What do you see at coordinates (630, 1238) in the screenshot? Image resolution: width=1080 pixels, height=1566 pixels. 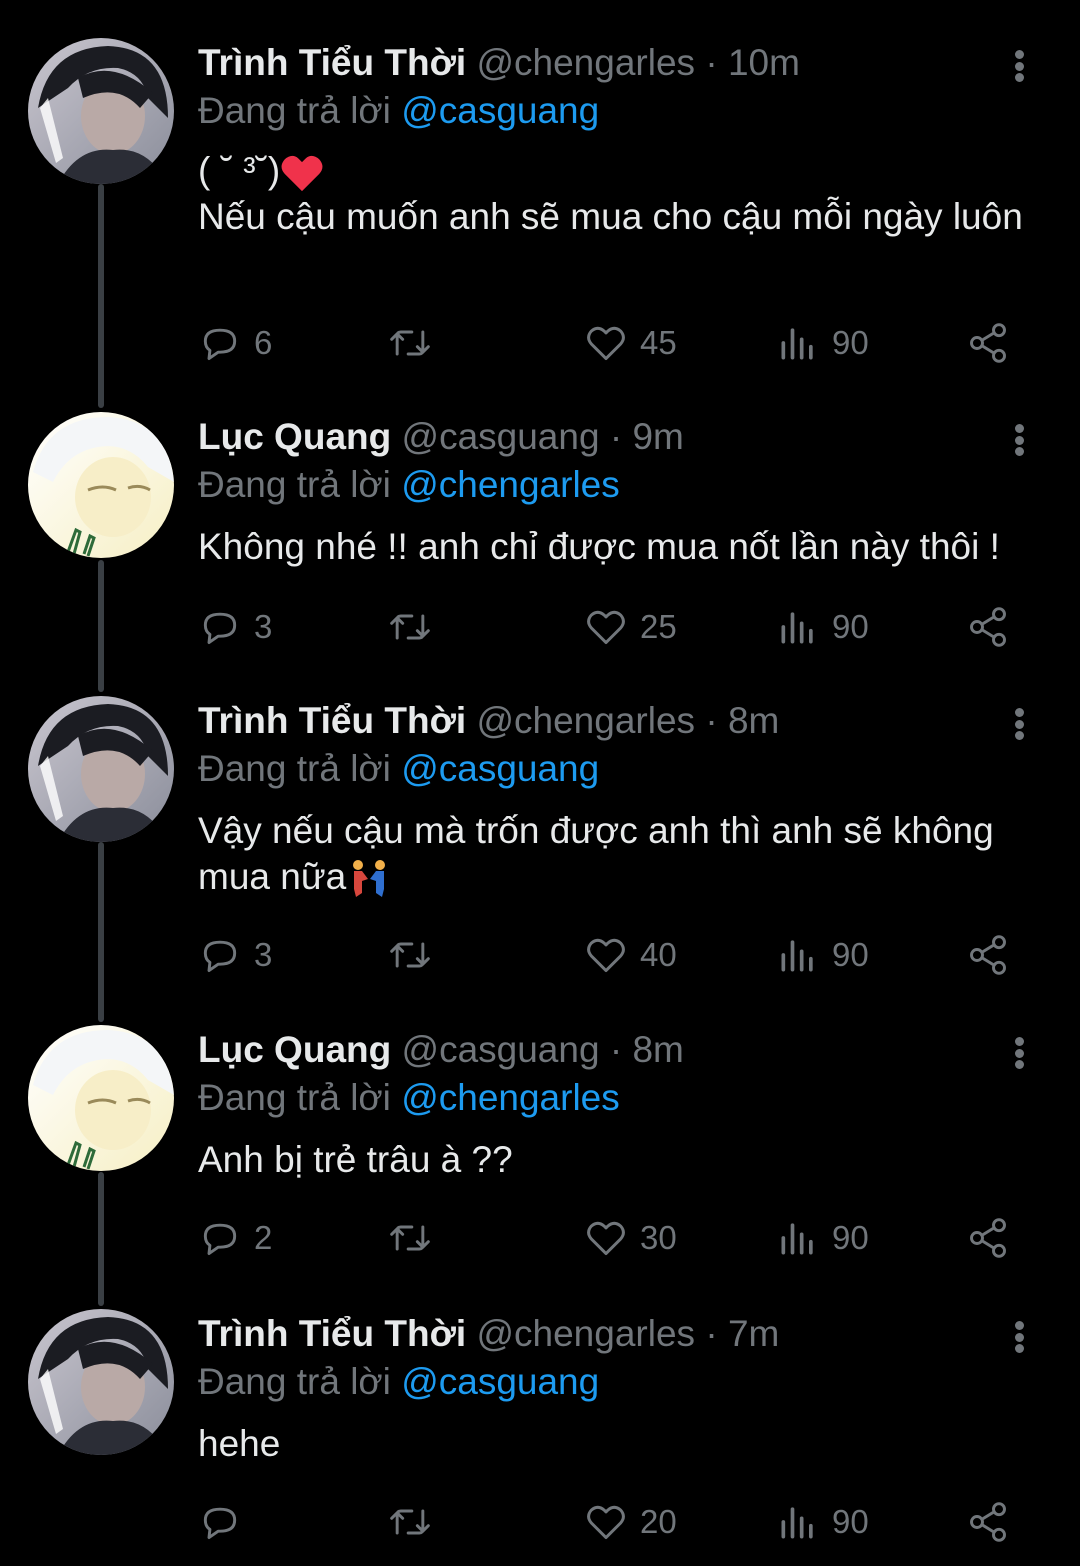 I see `like-button: 30` at bounding box center [630, 1238].